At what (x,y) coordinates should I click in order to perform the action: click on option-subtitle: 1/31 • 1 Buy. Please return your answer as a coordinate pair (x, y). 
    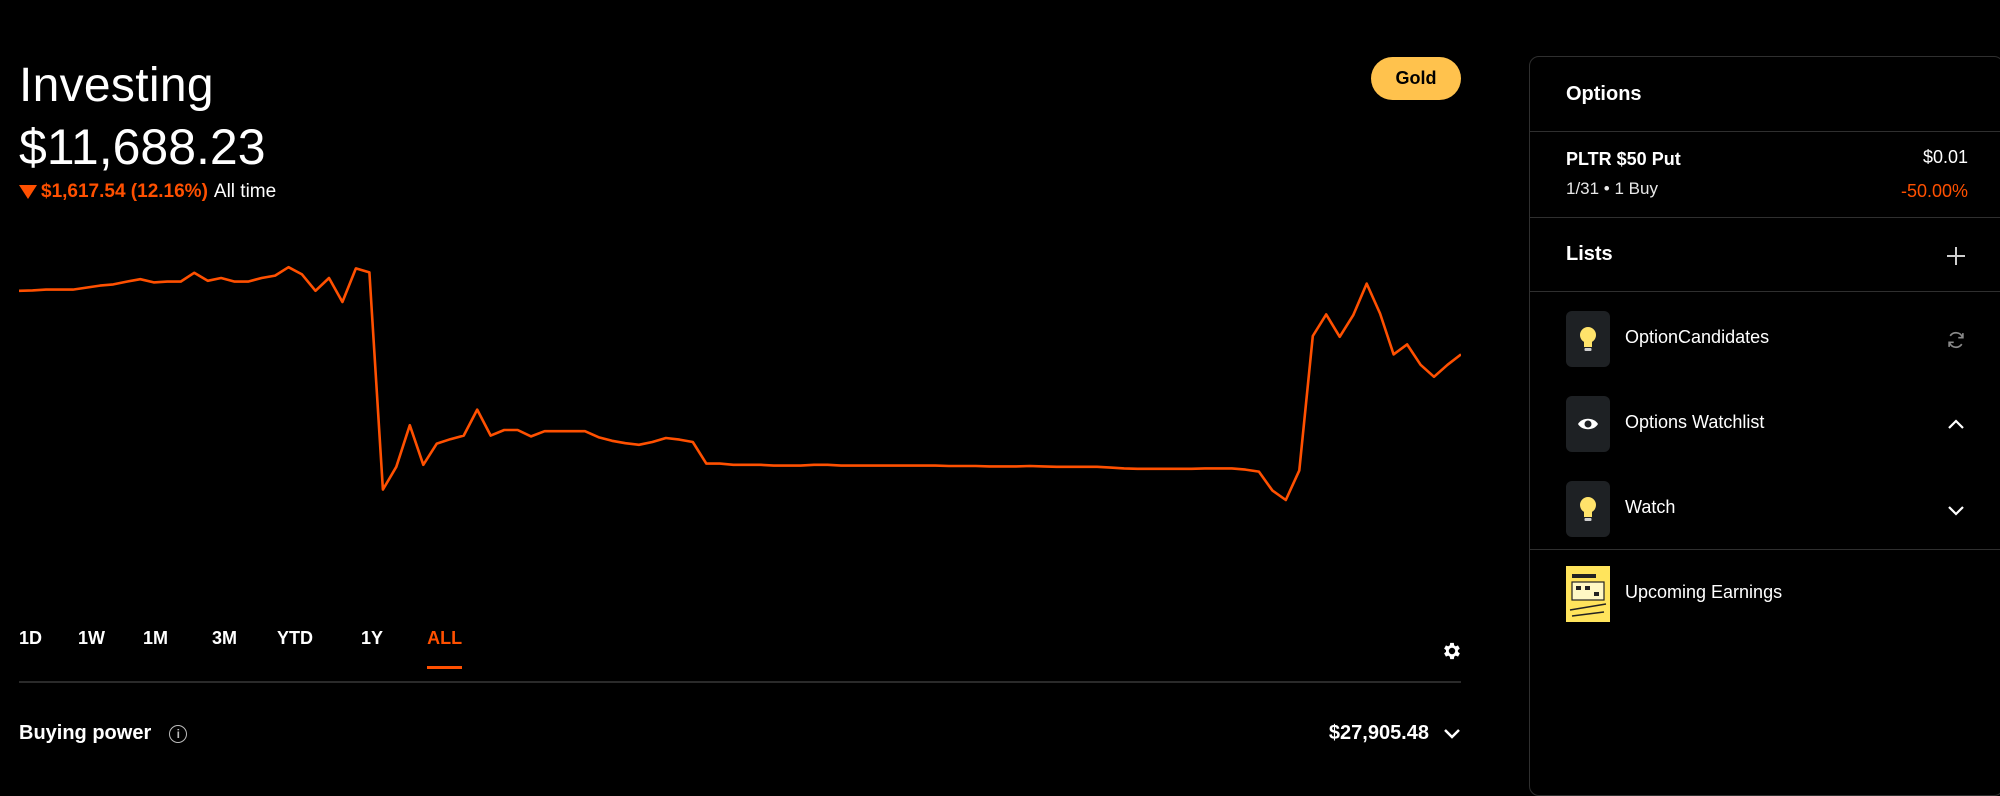
    Looking at the image, I should click on (1612, 188).